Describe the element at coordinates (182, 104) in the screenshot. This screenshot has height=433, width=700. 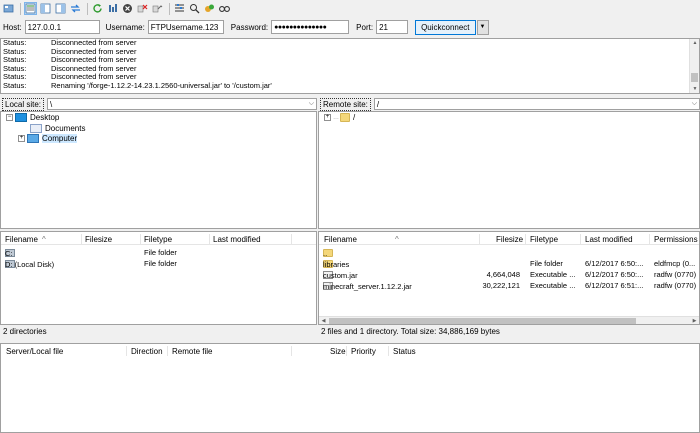
I see `local-site-path-combo: \ ⌵` at that location.